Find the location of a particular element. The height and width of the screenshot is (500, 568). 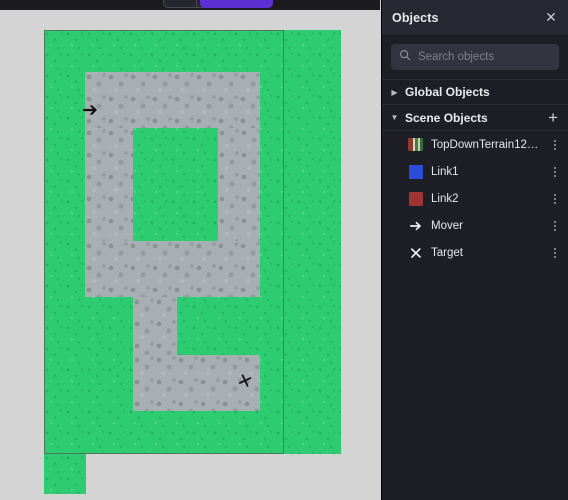

object-row: Mover is located at coordinates (475, 225).